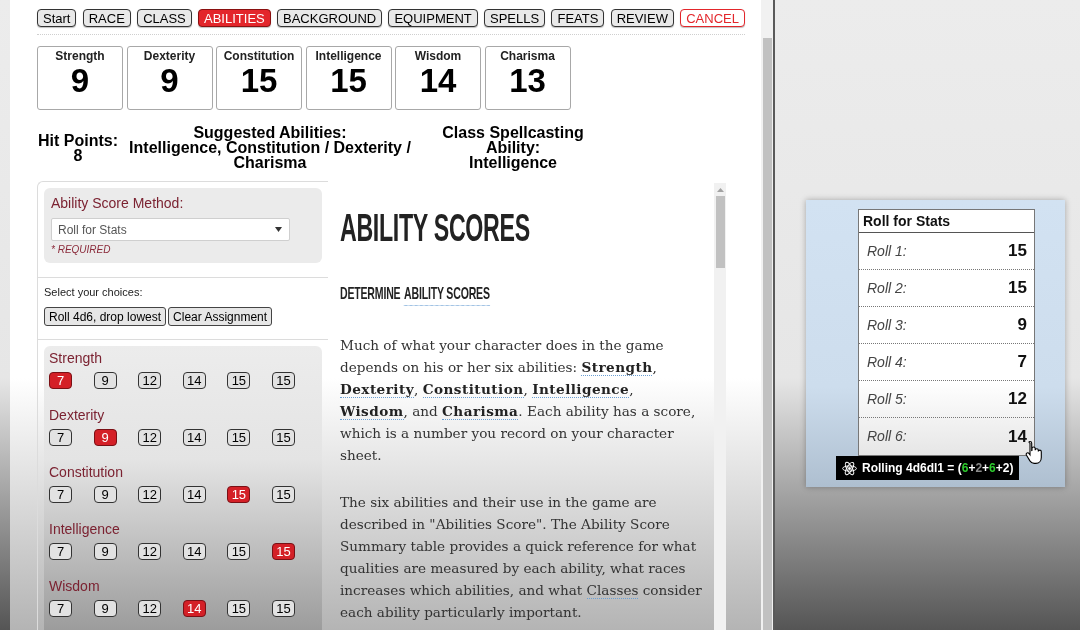 This screenshot has width=1080, height=630. Describe the element at coordinates (278, 229) in the screenshot. I see `dropdown-caret-icon` at that location.